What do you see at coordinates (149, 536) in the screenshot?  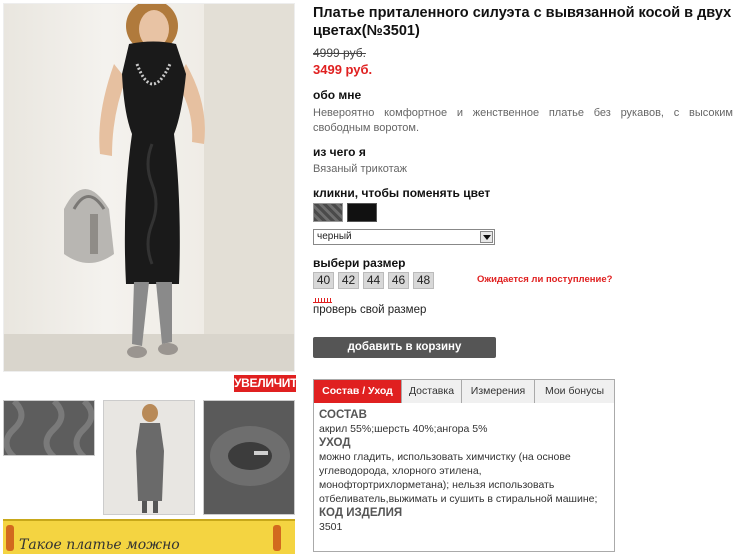 I see `promo-banner: Такое платье можно` at bounding box center [149, 536].